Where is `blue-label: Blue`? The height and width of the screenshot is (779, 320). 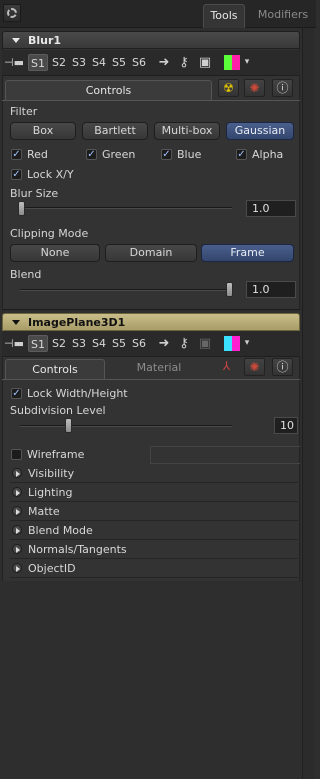 blue-label: Blue is located at coordinates (189, 154).